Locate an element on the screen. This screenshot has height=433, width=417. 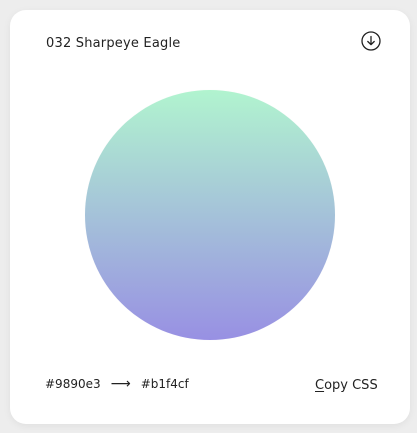
gradient-to-color: #b1f4cf is located at coordinates (164, 384).